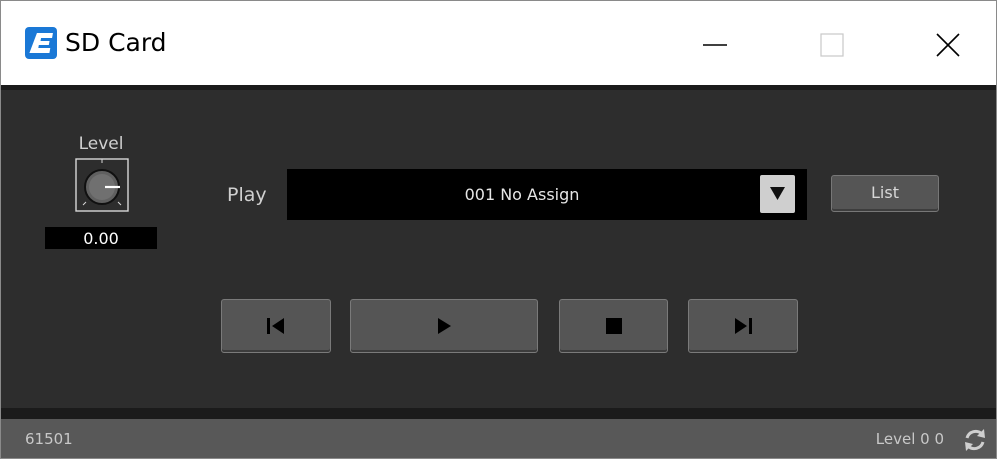 Image resolution: width=997 pixels, height=459 pixels. I want to click on refresh-icon, so click(975, 440).